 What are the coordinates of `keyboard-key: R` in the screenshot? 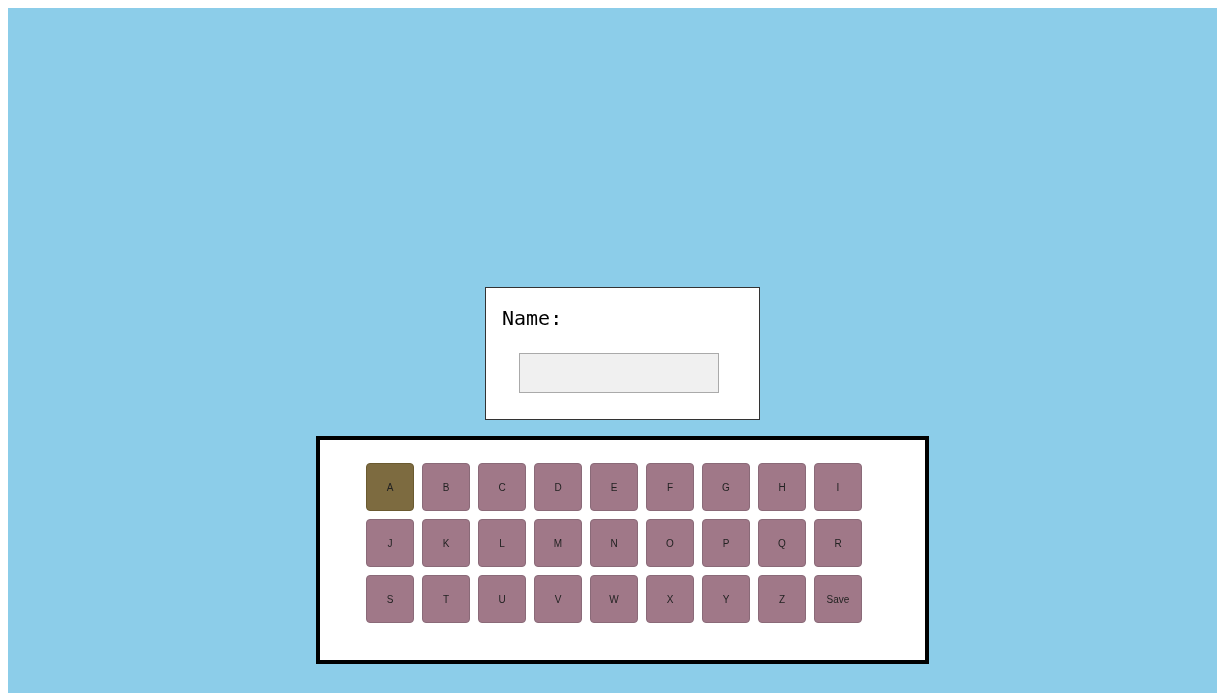 It's located at (838, 543).